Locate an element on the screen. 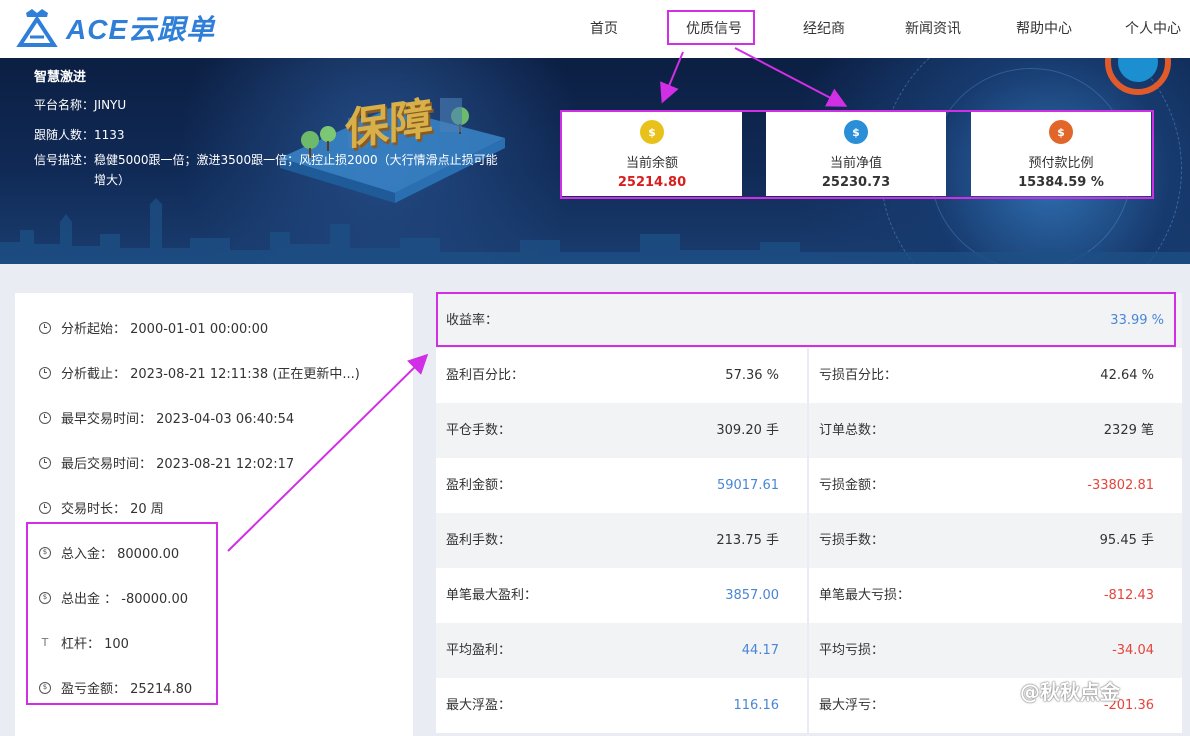 The height and width of the screenshot is (736, 1190). card-value: 15384.59 % is located at coordinates (1061, 182).